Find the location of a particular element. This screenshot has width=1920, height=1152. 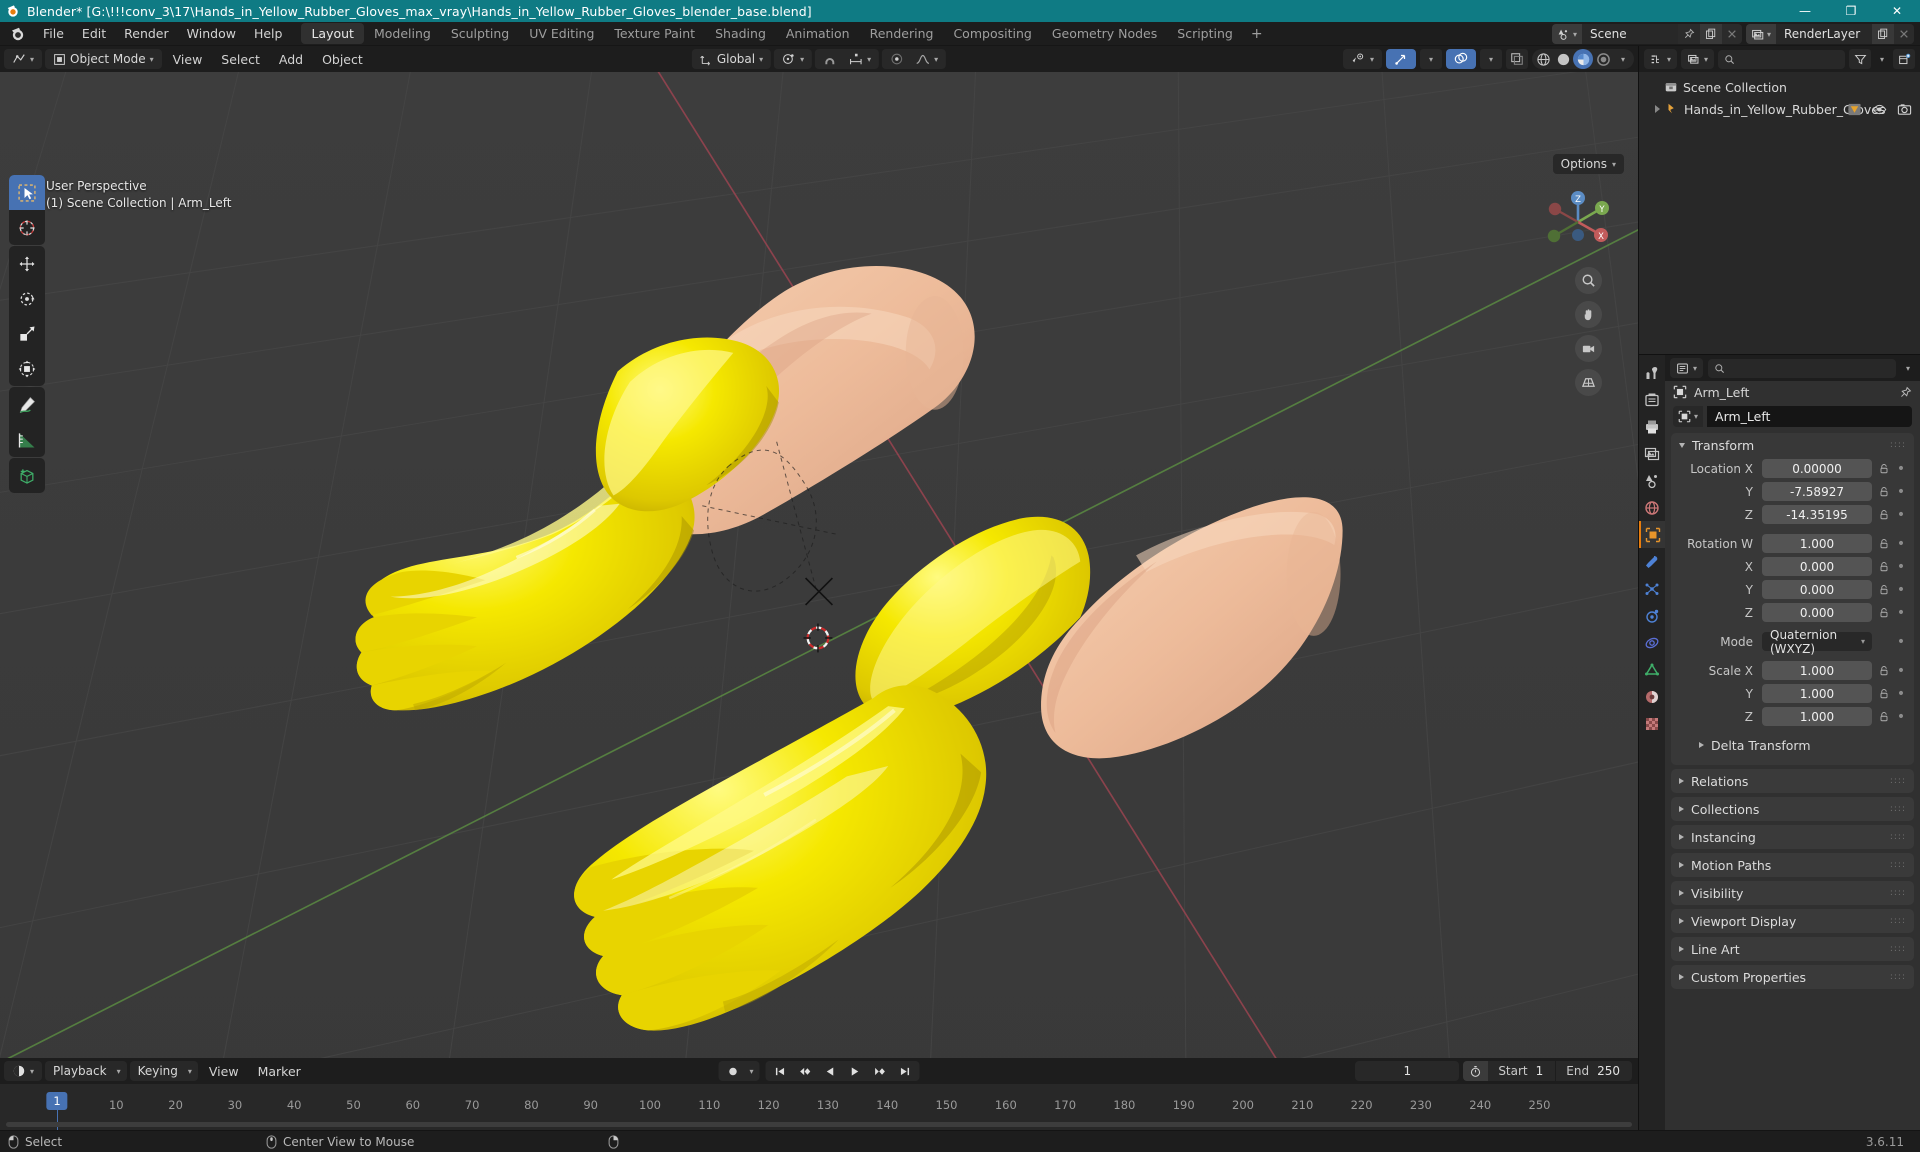

overlays-dropdown: ▾ is located at coordinates (1491, 59).